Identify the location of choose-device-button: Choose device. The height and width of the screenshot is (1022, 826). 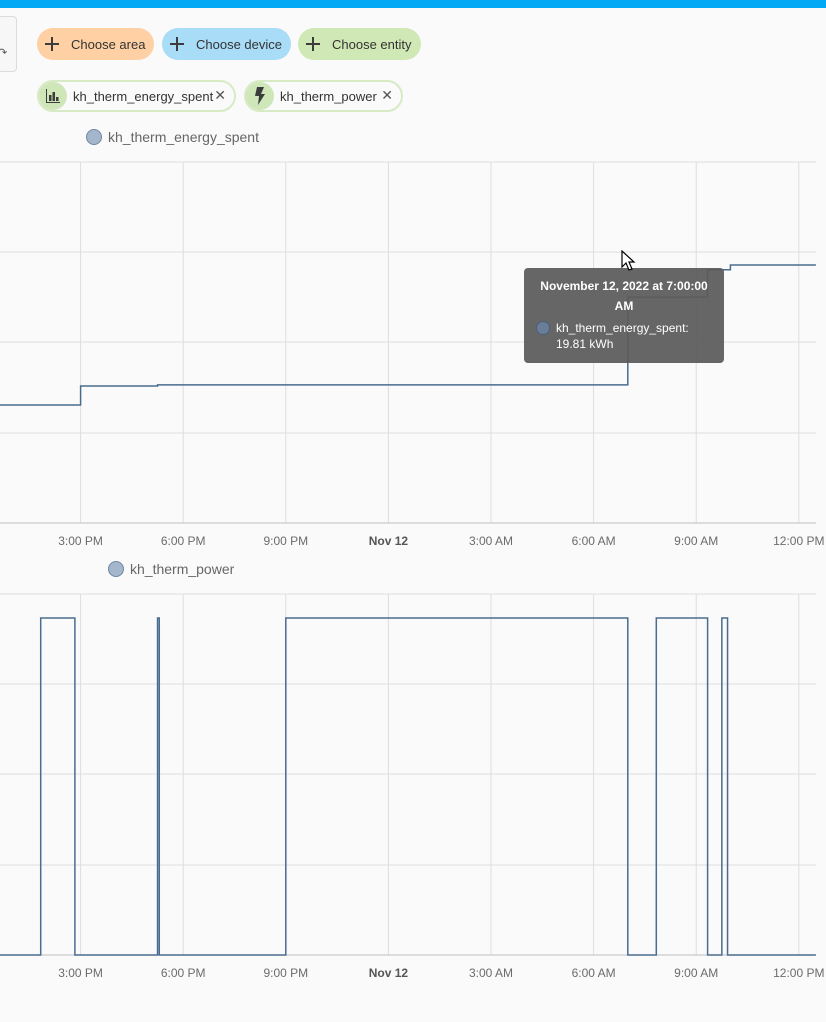
(226, 44).